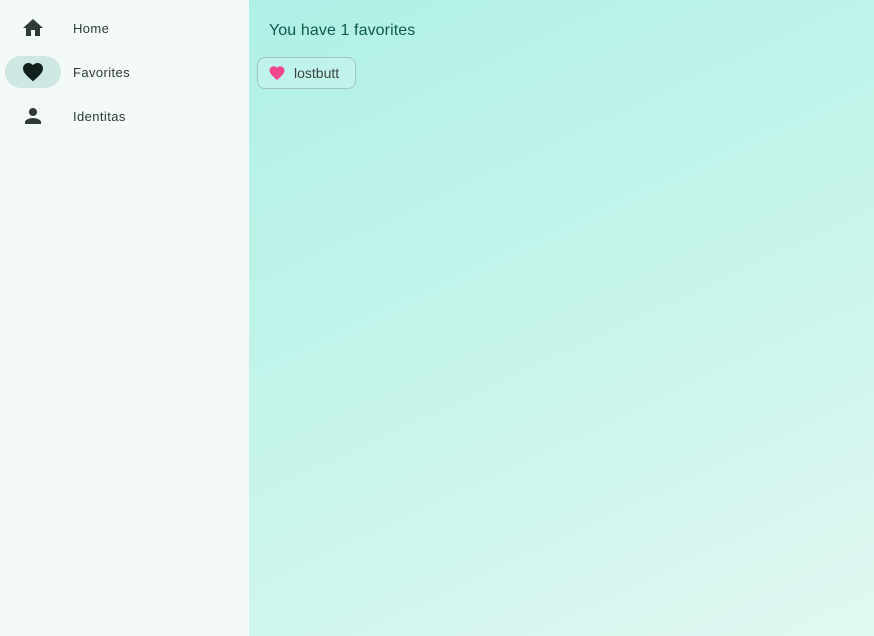 The width and height of the screenshot is (874, 636). I want to click on sidebar-item-identitas: Identitas, so click(125, 116).